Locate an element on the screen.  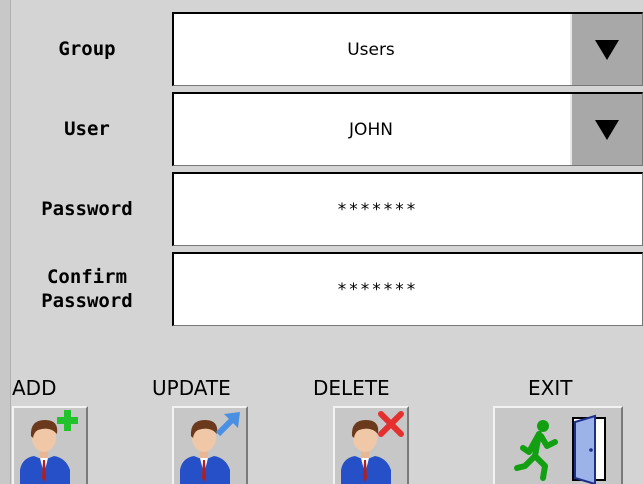
group-select: Users is located at coordinates (407, 49).